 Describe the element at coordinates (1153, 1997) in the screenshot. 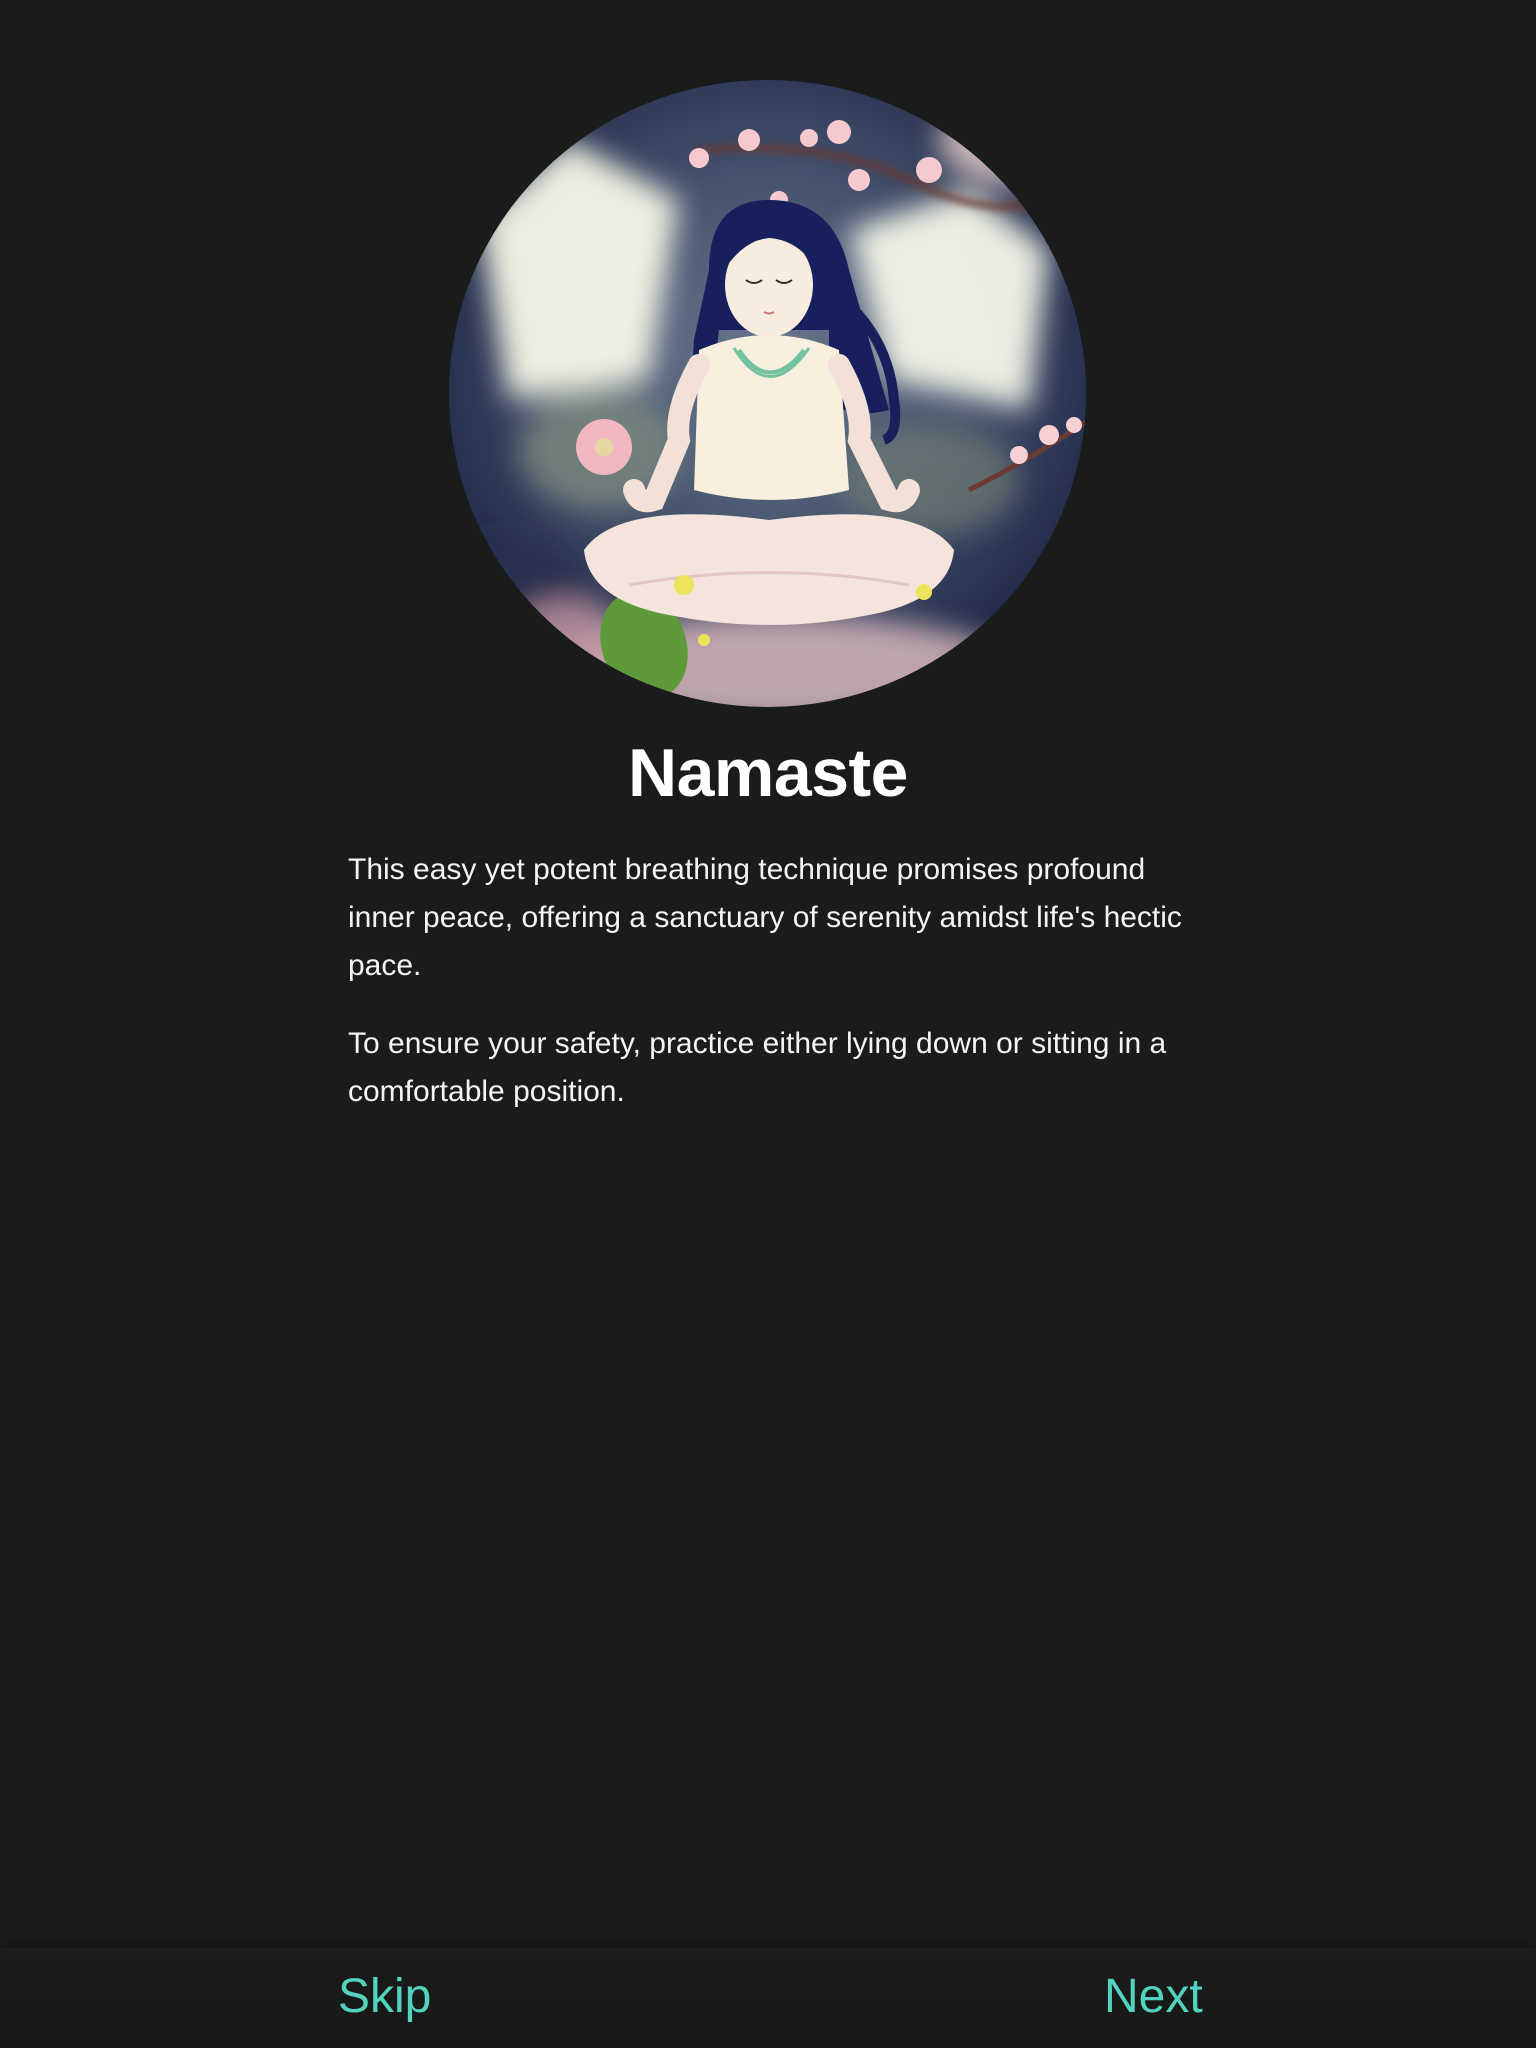

I see `next-button: Next` at that location.